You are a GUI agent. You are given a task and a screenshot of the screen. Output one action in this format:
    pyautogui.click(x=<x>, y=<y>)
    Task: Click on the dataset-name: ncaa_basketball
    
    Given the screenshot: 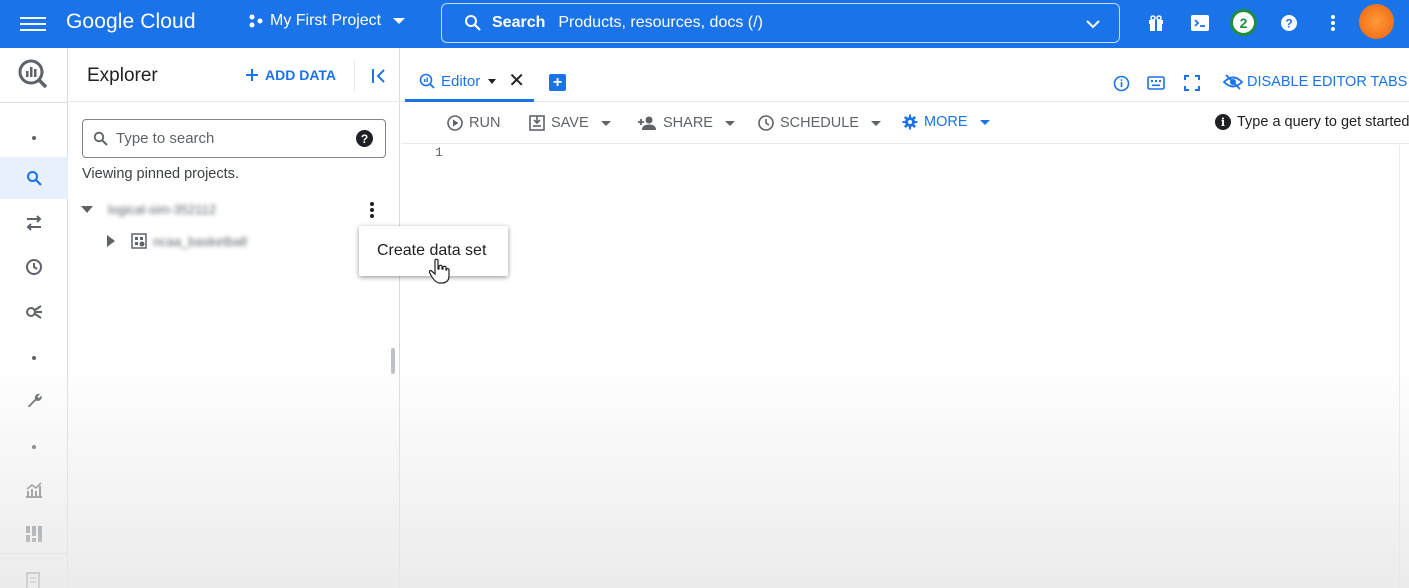 What is the action you would take?
    pyautogui.click(x=200, y=241)
    